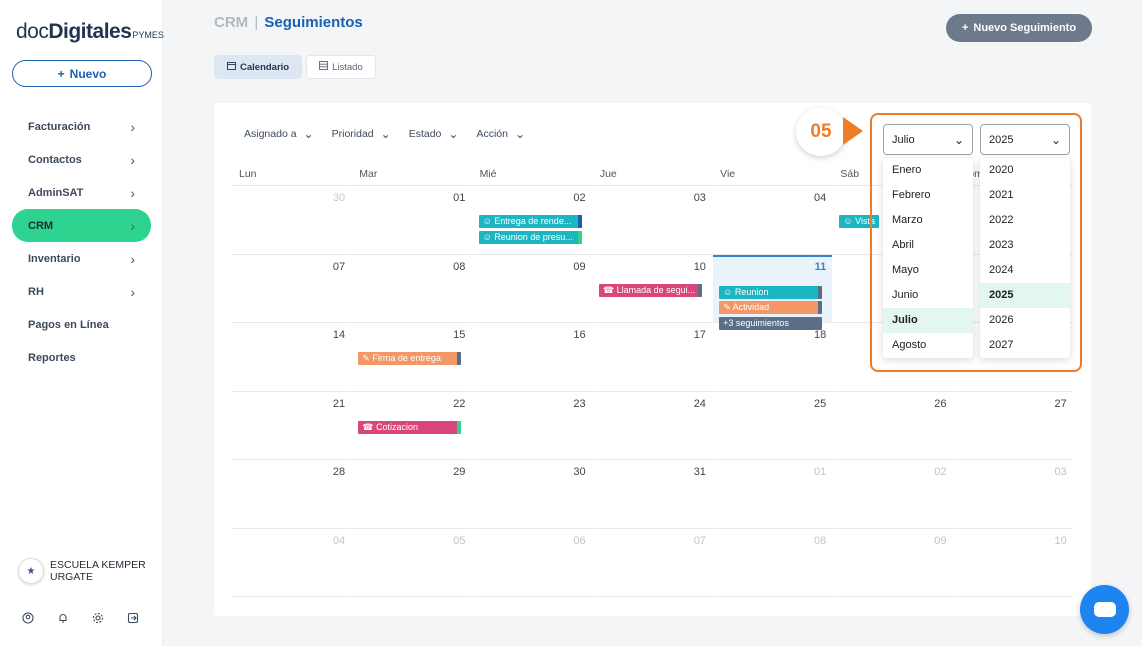 Image resolution: width=1142 pixels, height=646 pixels. Describe the element at coordinates (133, 618) in the screenshot. I see `logout-icon` at that location.